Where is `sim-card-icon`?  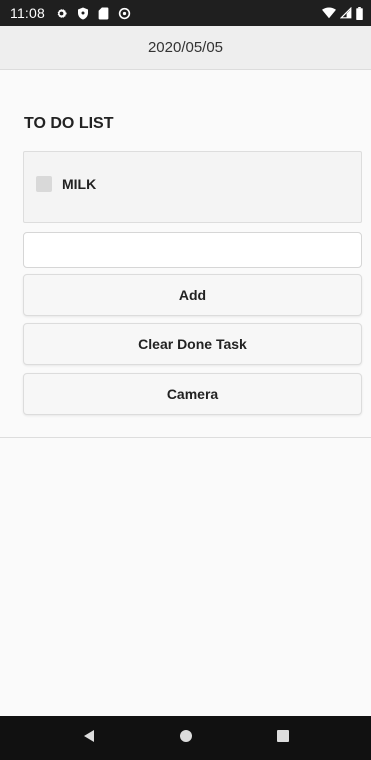
sim-card-icon is located at coordinates (103, 13).